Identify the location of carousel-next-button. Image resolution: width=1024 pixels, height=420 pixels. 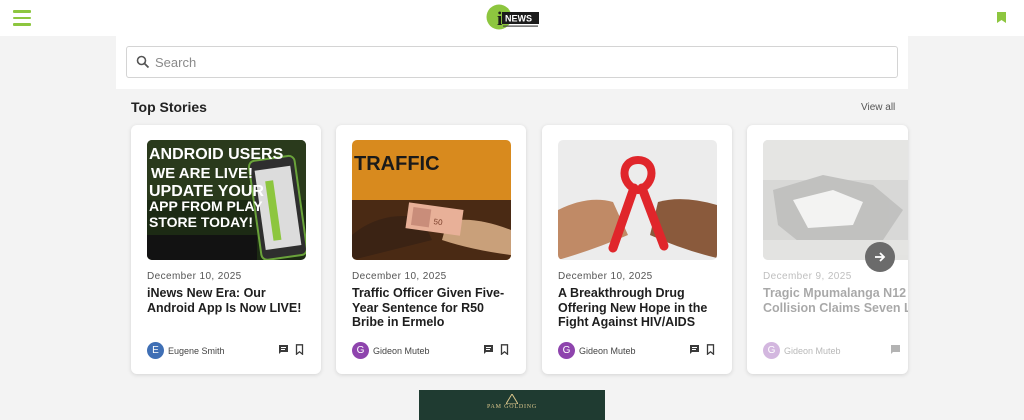
(880, 257).